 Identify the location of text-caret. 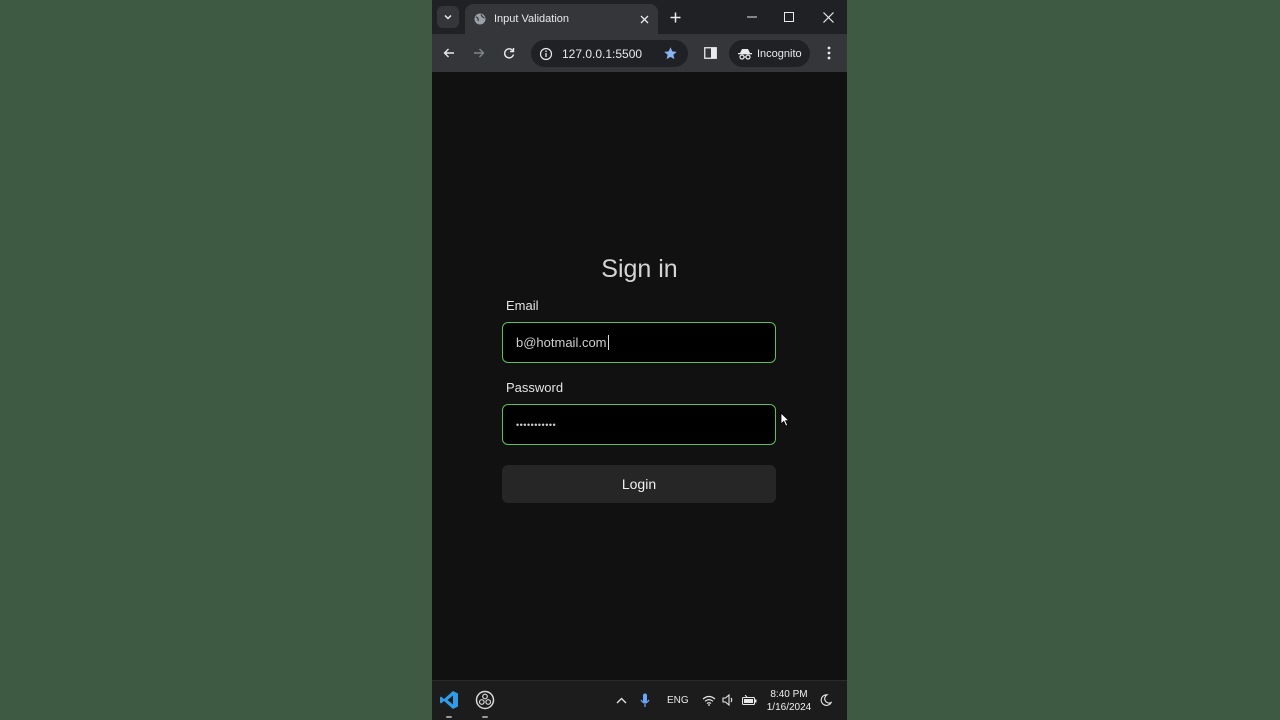
(608, 342).